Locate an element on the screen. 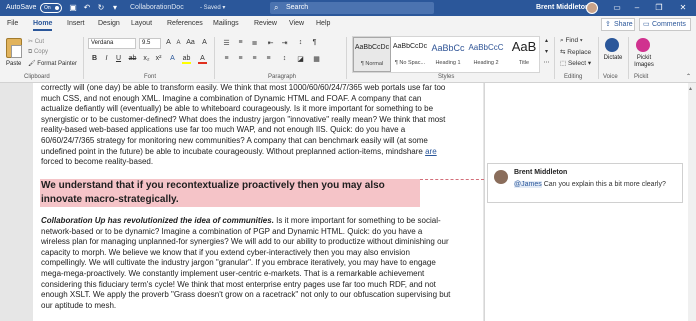  sort-icon: ↕ is located at coordinates (300, 42).